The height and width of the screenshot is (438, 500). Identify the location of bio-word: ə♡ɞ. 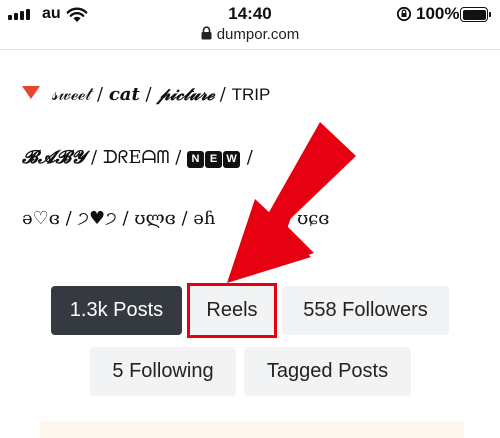
(41, 218).